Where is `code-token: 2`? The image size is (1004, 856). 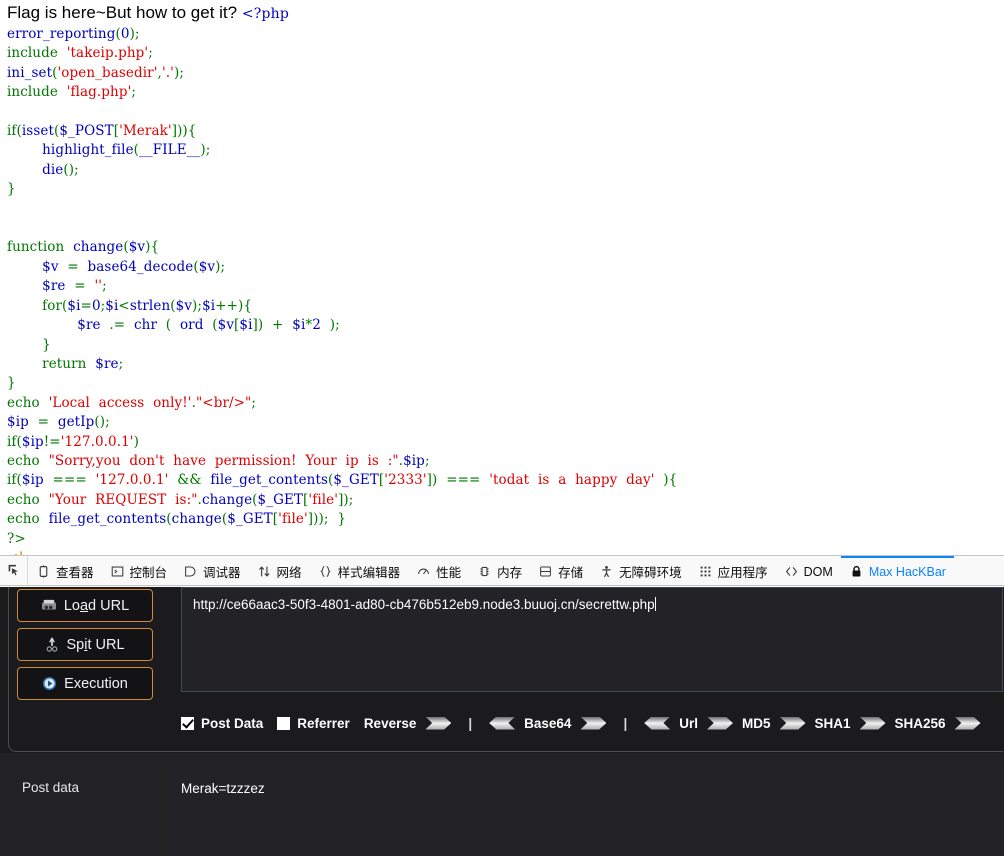
code-token: 2 is located at coordinates (316, 325).